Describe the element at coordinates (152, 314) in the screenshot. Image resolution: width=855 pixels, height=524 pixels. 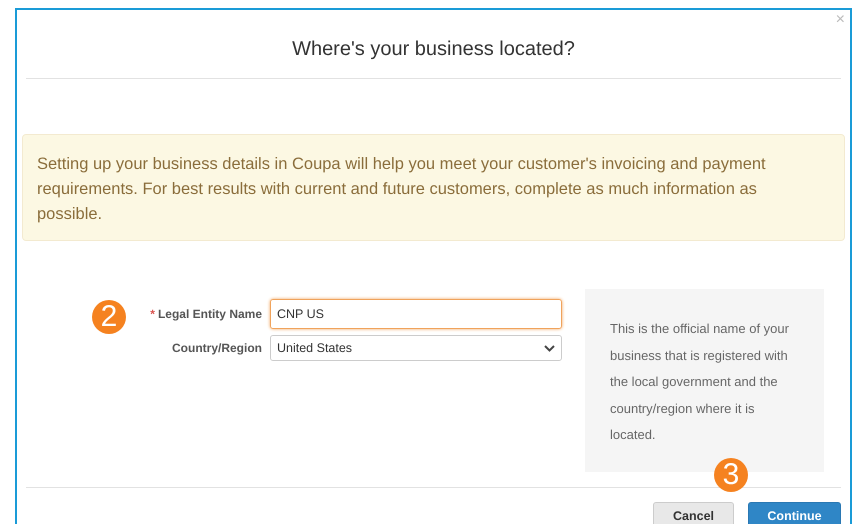
I see `required-mark: *` at that location.